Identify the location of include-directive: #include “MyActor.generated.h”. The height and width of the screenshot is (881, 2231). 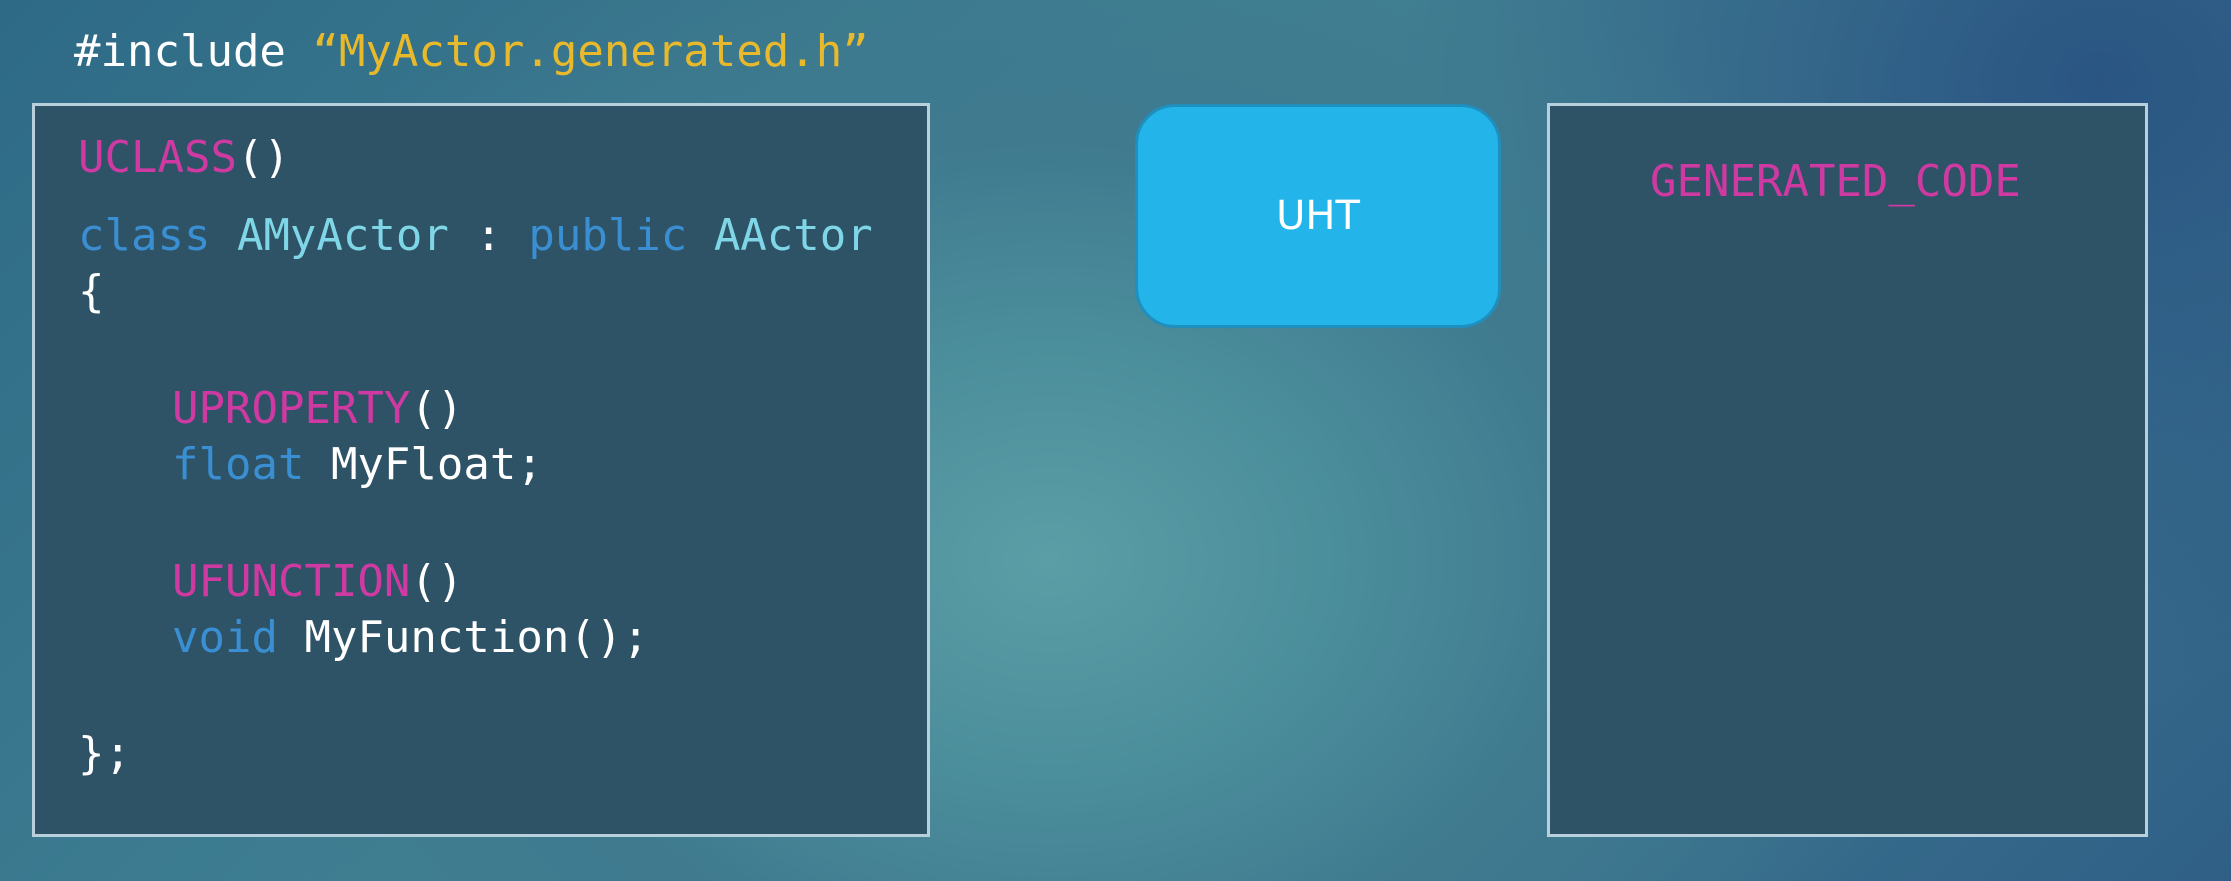
(471, 52).